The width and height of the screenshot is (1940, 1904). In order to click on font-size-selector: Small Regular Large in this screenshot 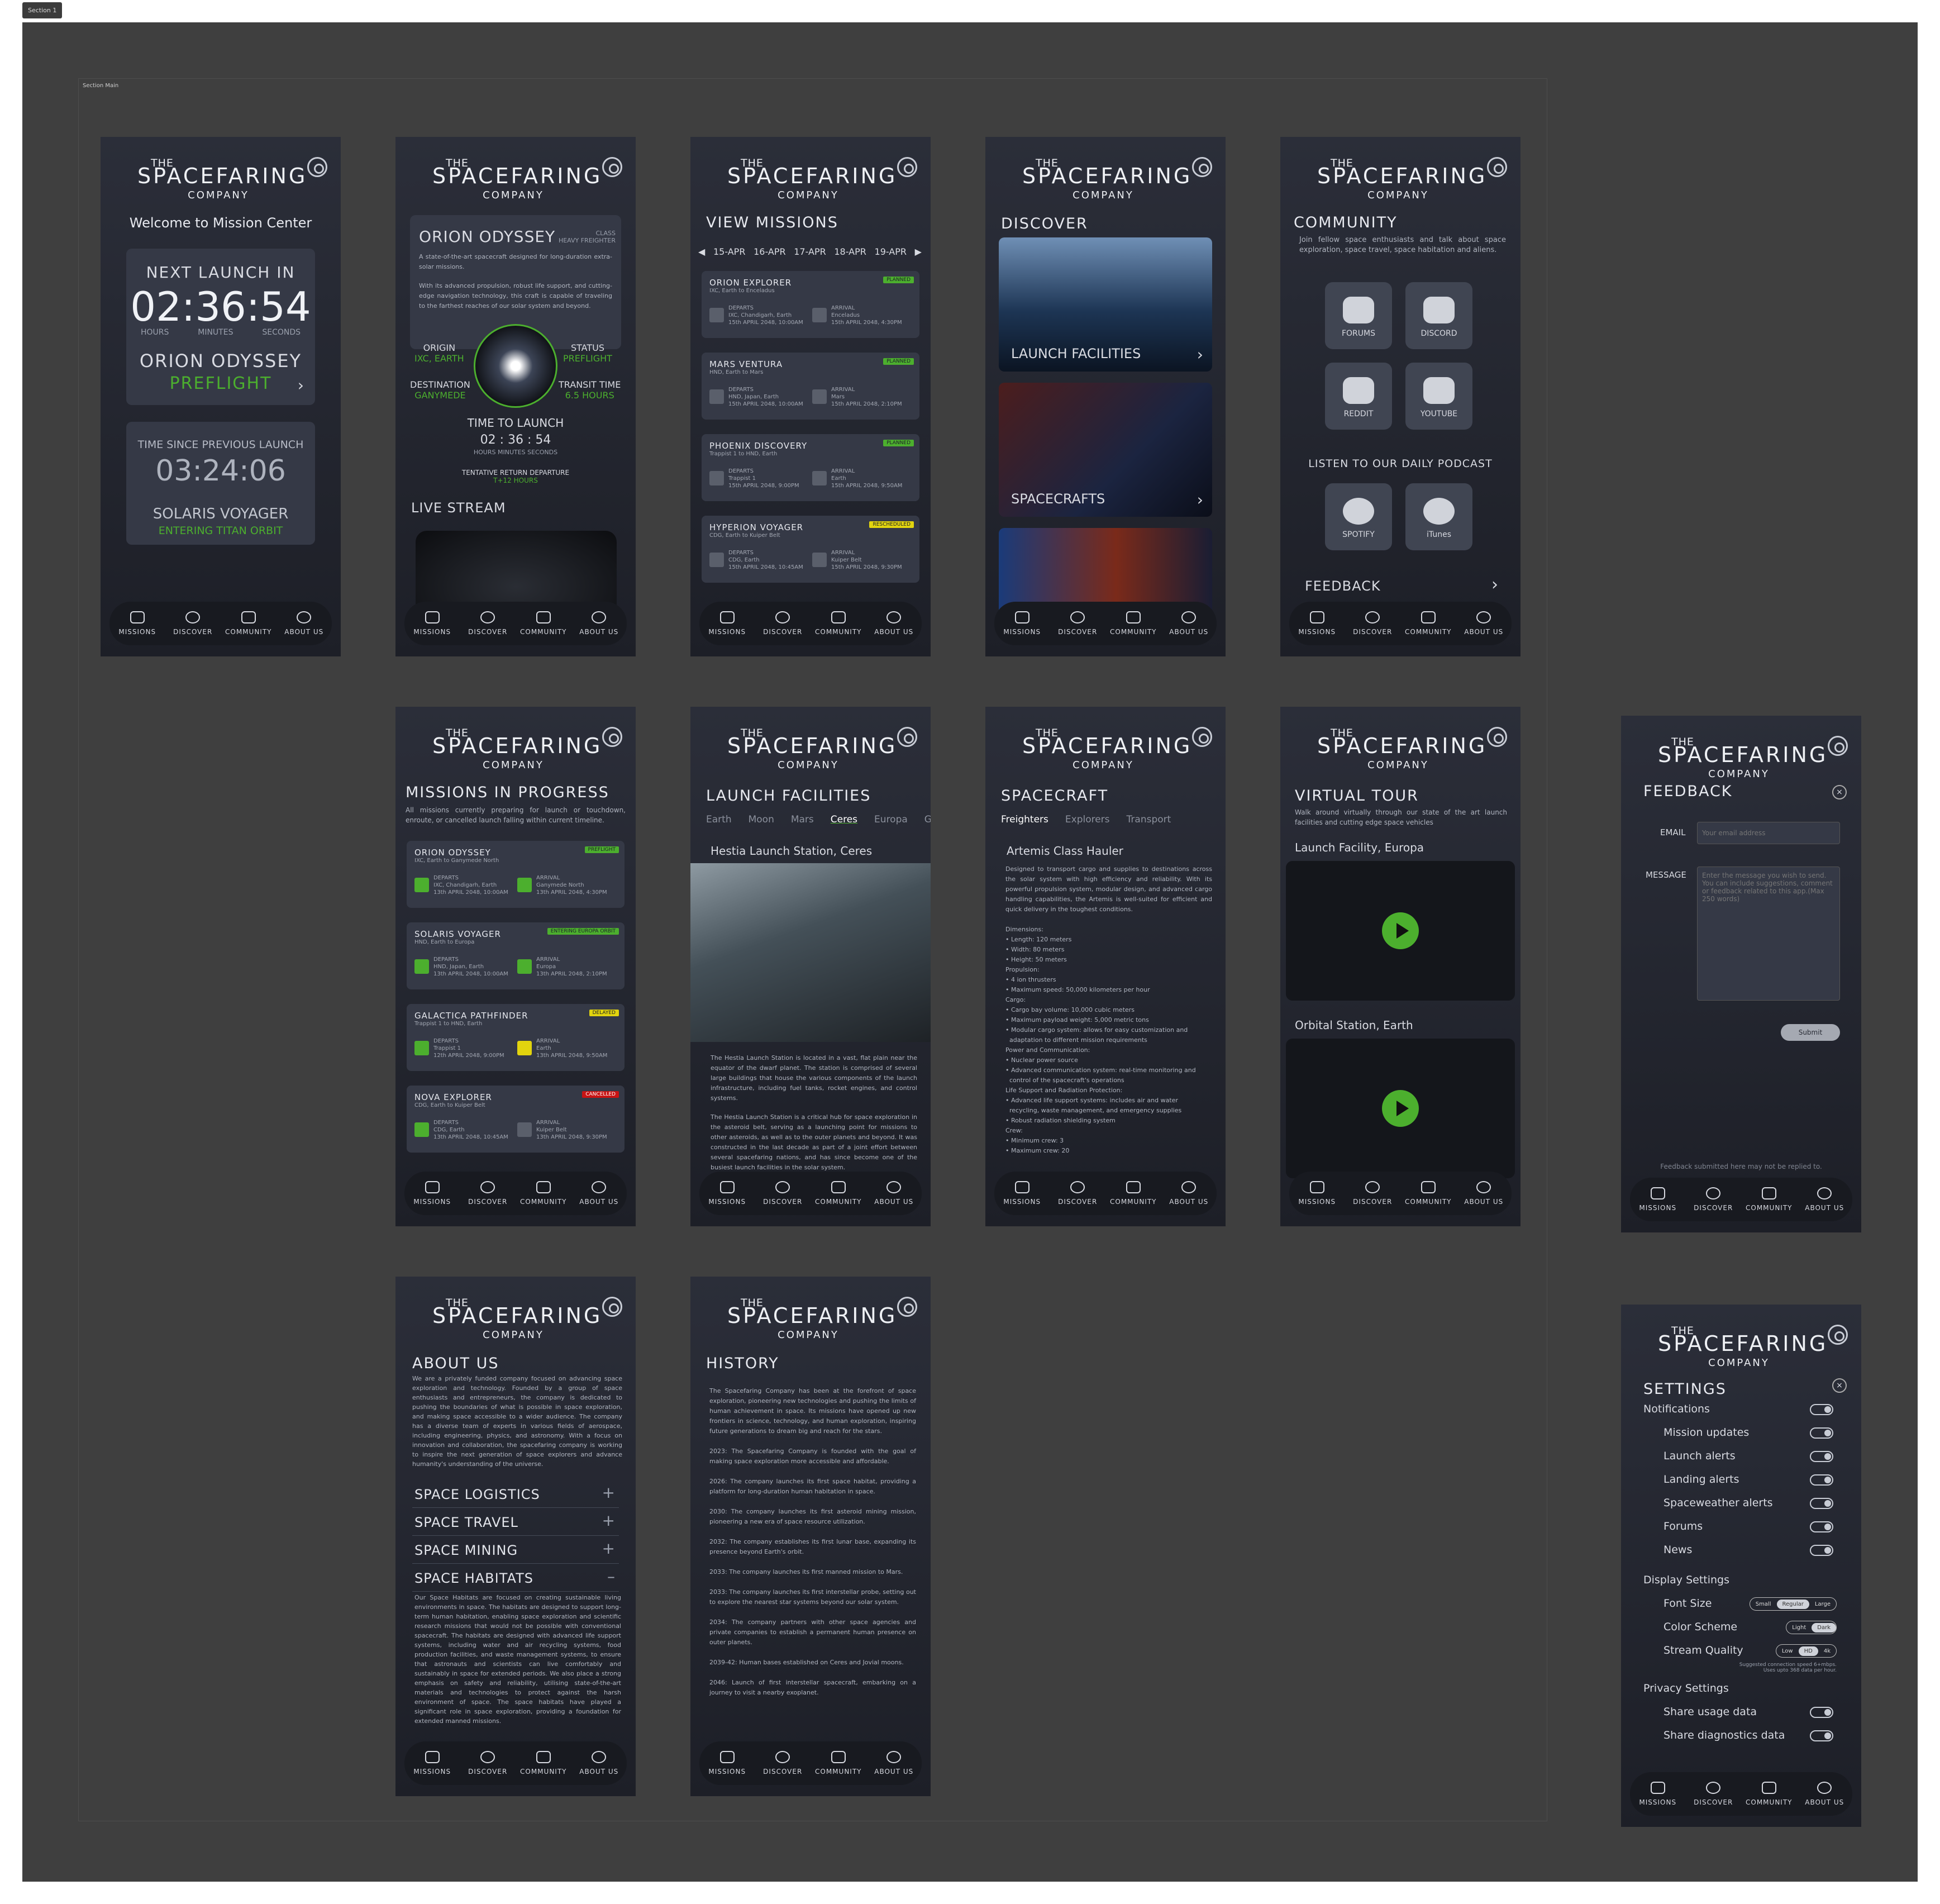, I will do `click(1793, 1604)`.